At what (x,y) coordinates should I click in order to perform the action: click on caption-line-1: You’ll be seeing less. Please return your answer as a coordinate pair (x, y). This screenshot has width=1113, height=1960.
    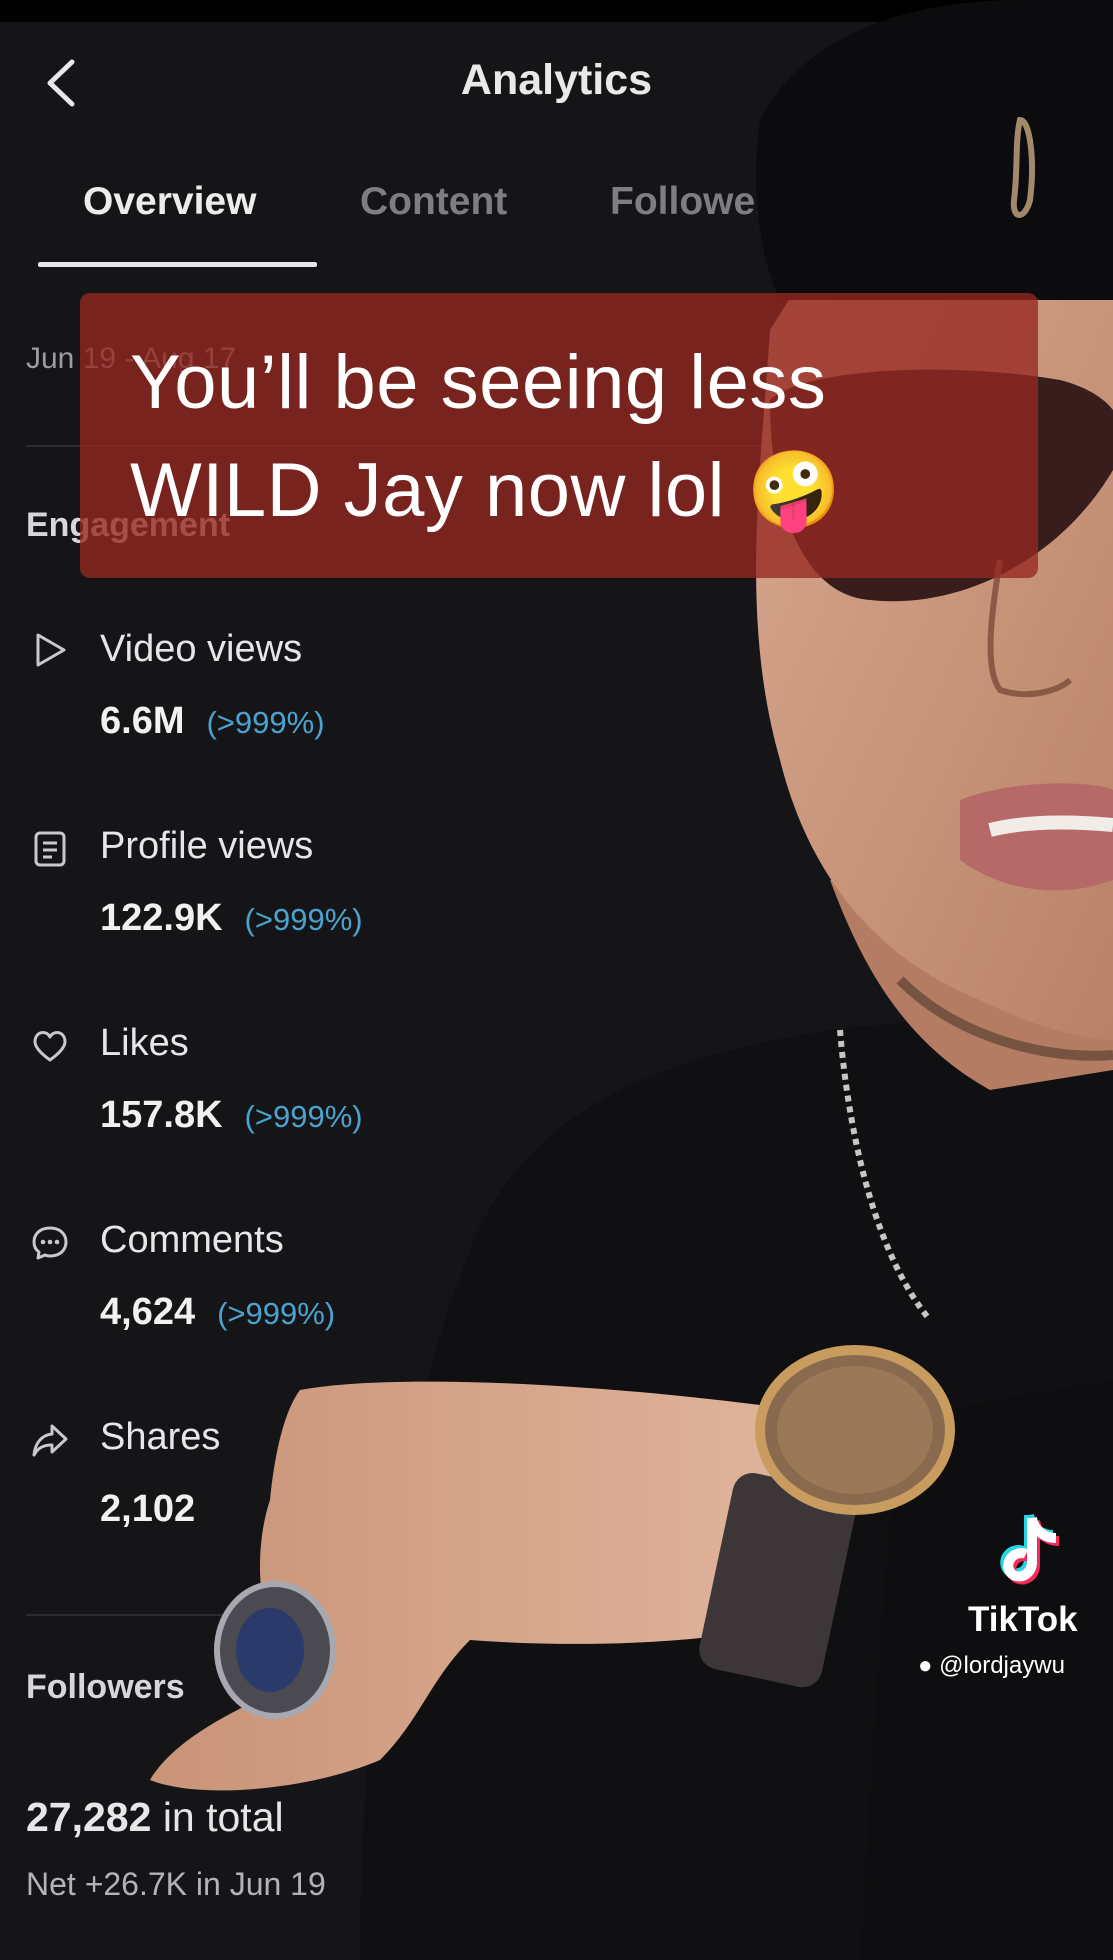
    Looking at the image, I should click on (478, 382).